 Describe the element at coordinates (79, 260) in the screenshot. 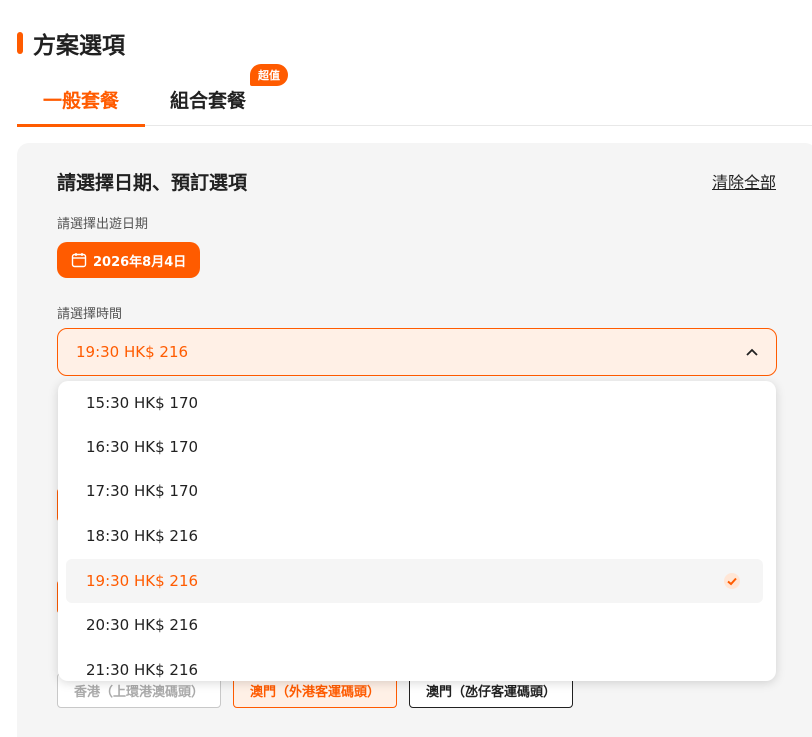

I see `calendar-icon` at that location.